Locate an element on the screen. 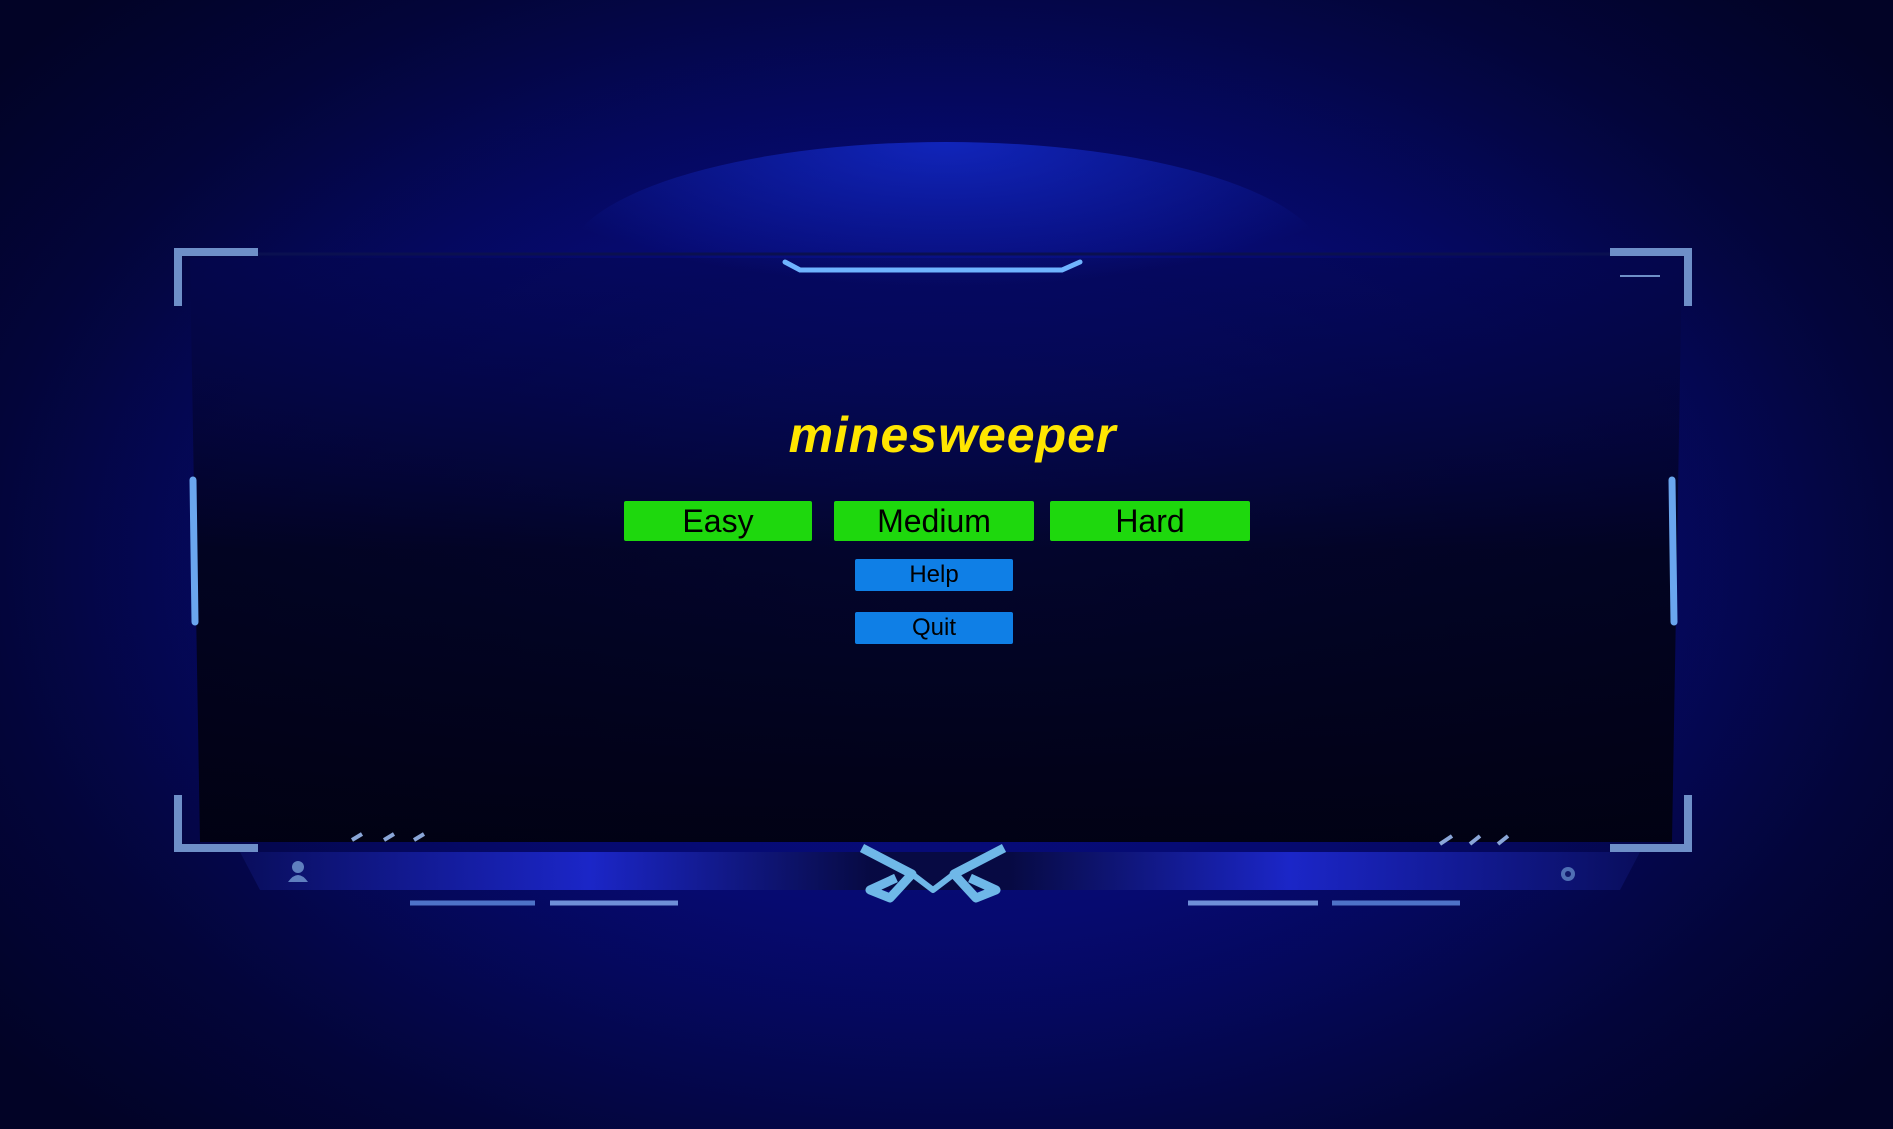  game-title: minesweeper is located at coordinates (952, 435).